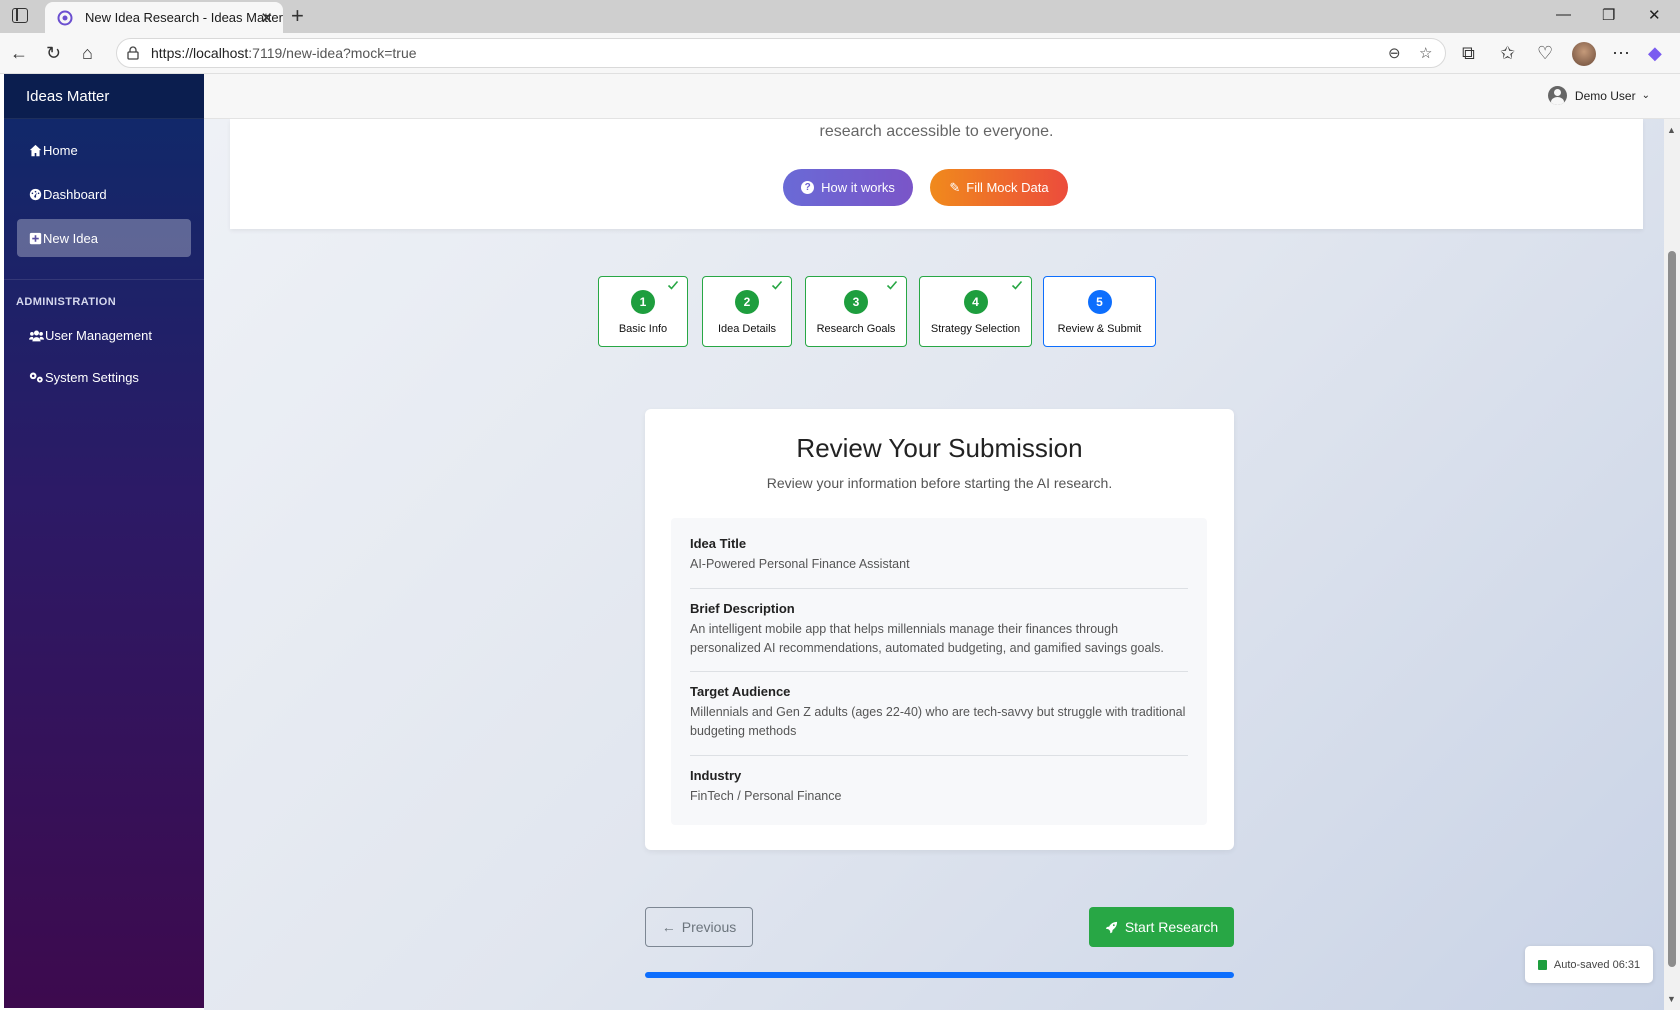  Describe the element at coordinates (643, 329) in the screenshot. I see `step-label: Basic Info` at that location.